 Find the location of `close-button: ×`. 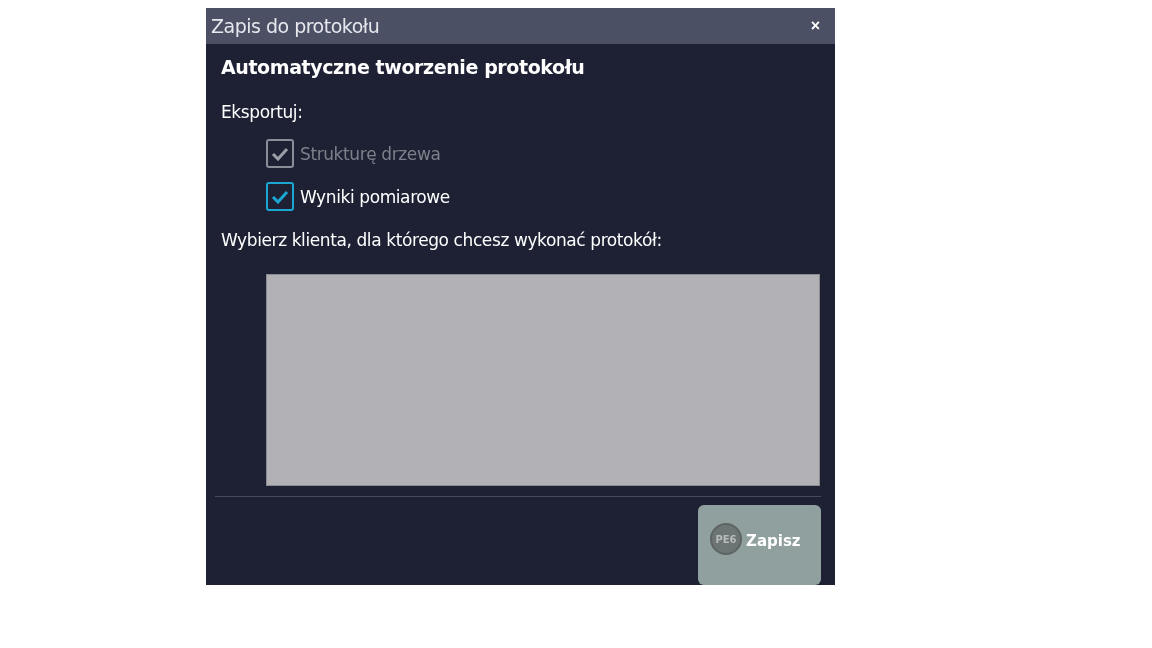

close-button: × is located at coordinates (815, 26).